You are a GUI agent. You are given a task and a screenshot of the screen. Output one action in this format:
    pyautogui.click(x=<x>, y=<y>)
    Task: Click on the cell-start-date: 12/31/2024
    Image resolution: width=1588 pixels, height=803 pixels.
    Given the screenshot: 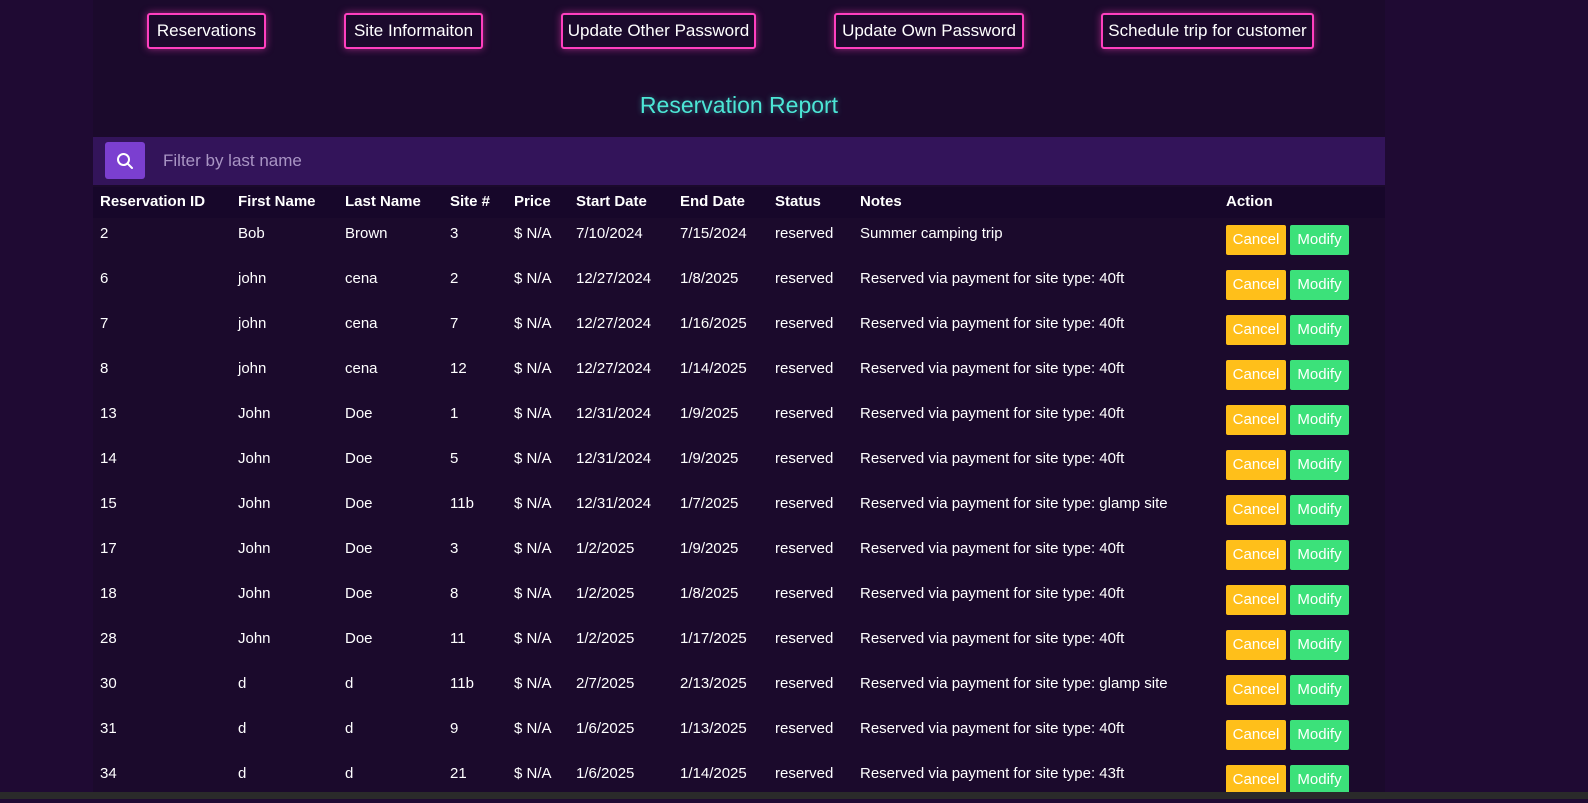 What is the action you would take?
    pyautogui.click(x=614, y=413)
    